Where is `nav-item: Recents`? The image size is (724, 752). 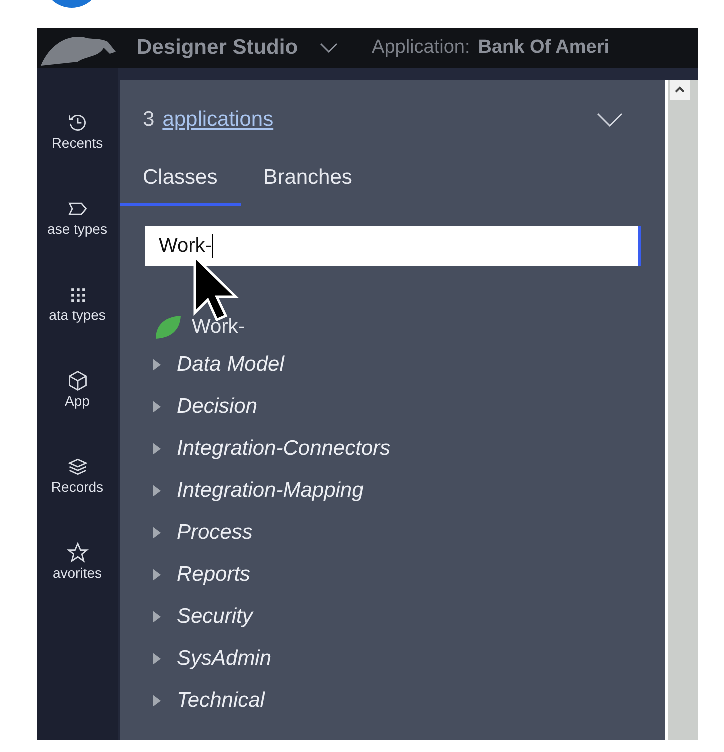 nav-item: Recents is located at coordinates (77, 132).